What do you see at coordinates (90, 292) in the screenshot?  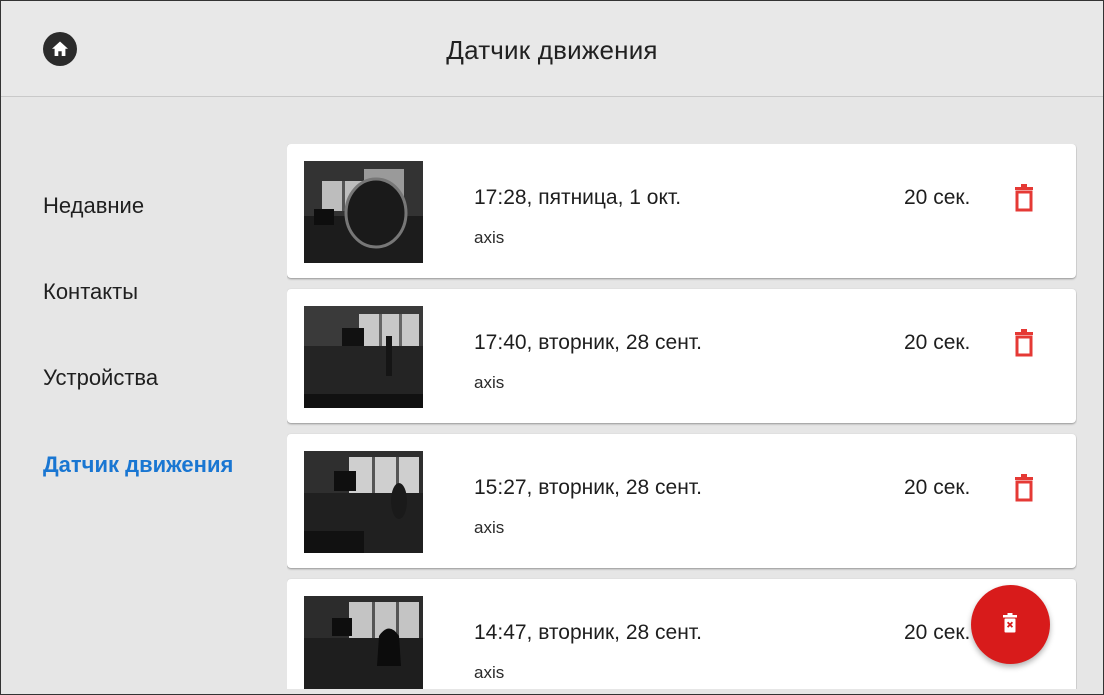 I see `sidebar-item-contacts: Контакты` at bounding box center [90, 292].